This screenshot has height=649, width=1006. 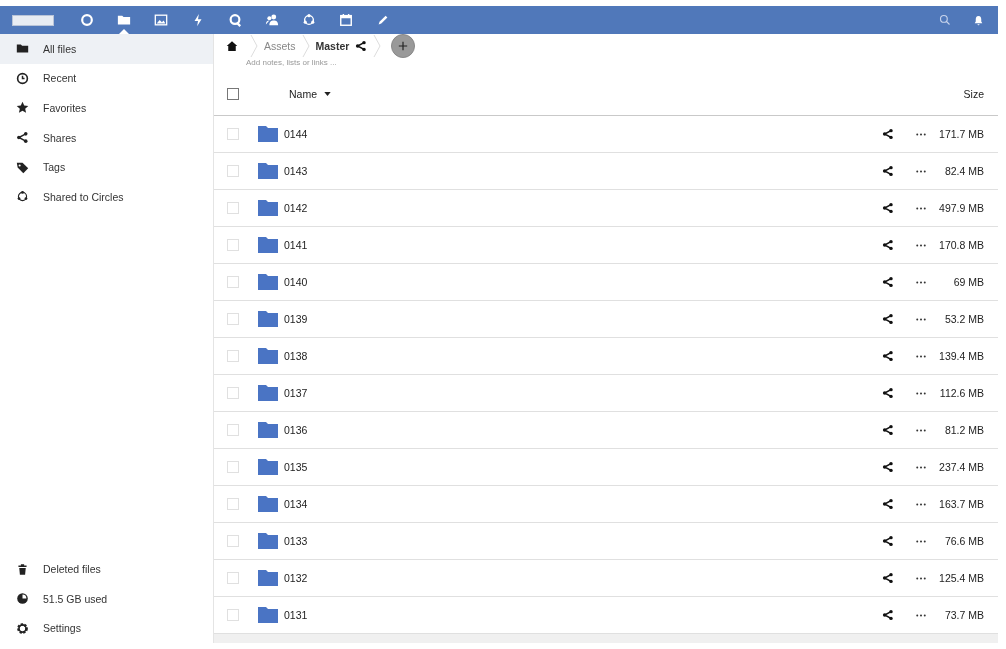 What do you see at coordinates (60, 137) in the screenshot?
I see `sidebar-item-label: Shares` at bounding box center [60, 137].